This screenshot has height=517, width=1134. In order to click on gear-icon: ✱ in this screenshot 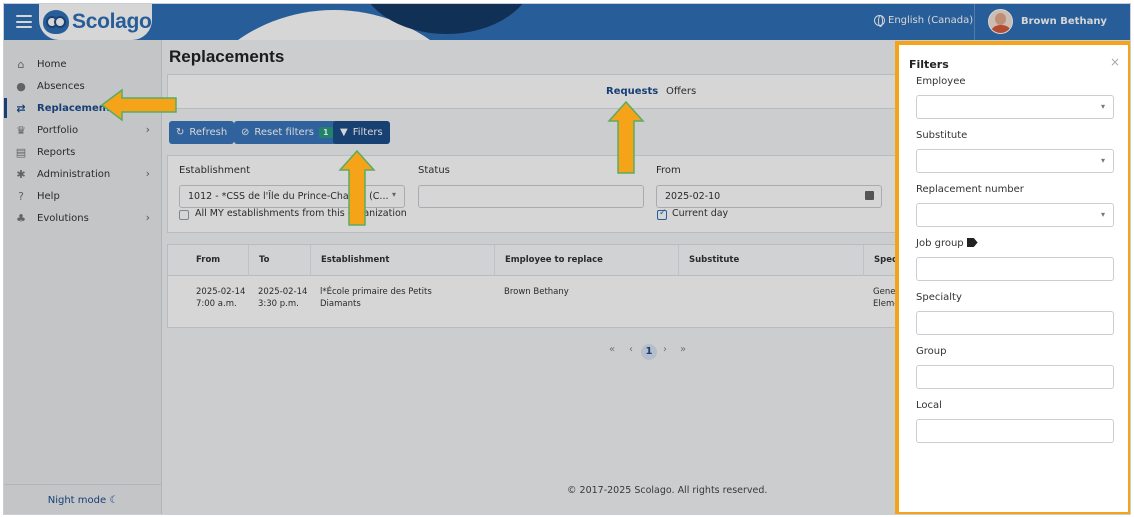, I will do `click(21, 174)`.